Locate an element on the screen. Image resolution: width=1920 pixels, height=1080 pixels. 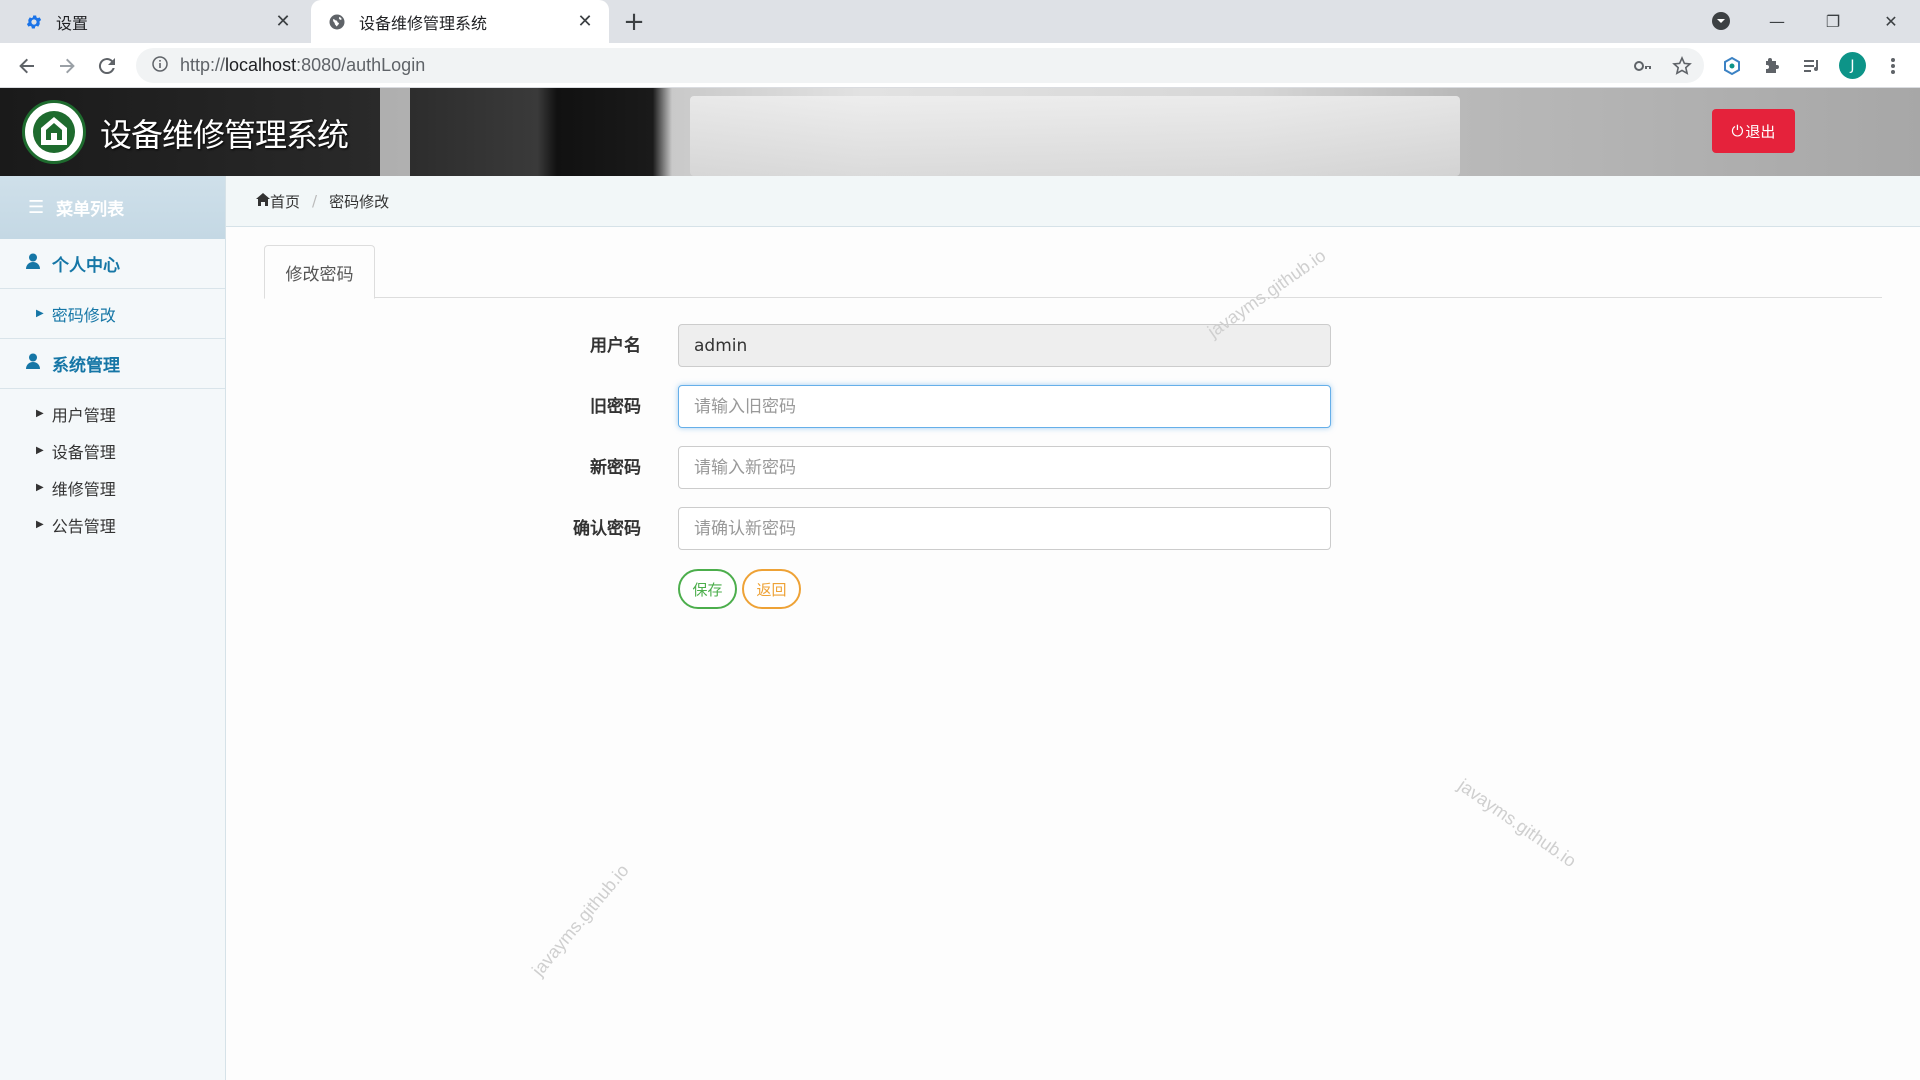
globe-icon is located at coordinates (337, 22).